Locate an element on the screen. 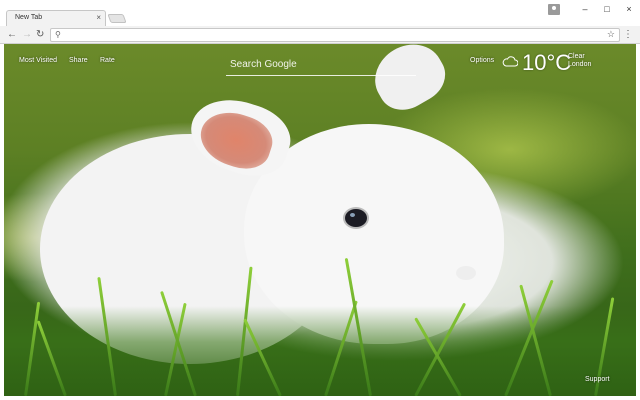 The image size is (640, 400). forward-arrow-icon: → is located at coordinates (27, 35).